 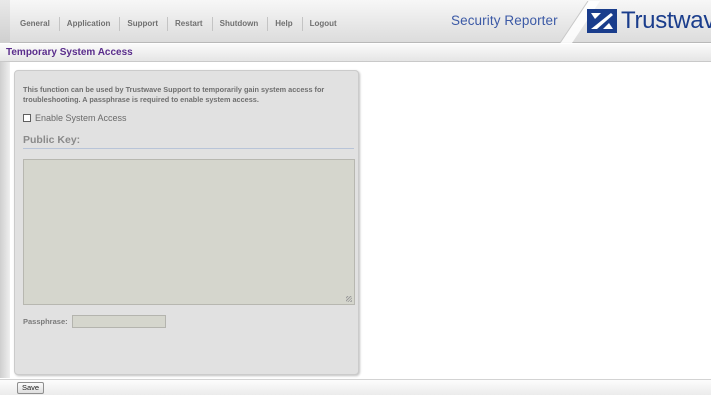 I want to click on nav-support: Support, so click(x=144, y=24).